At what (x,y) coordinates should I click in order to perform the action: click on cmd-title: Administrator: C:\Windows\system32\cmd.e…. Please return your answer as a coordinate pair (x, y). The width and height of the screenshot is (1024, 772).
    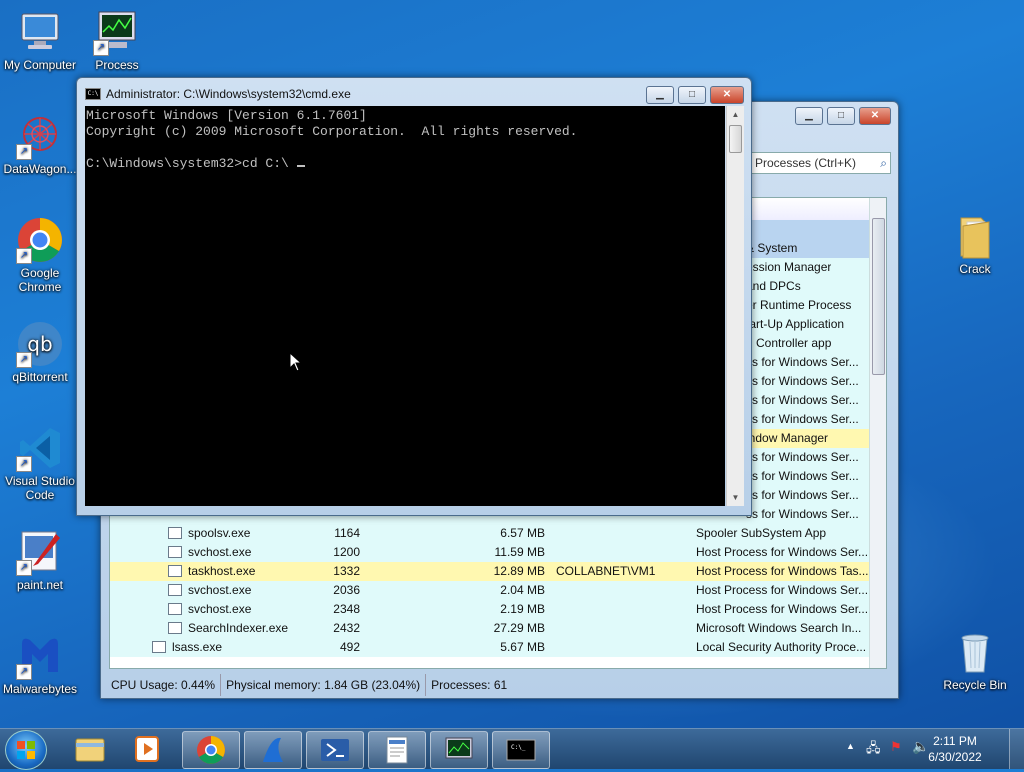
    Looking at the image, I should click on (228, 94).